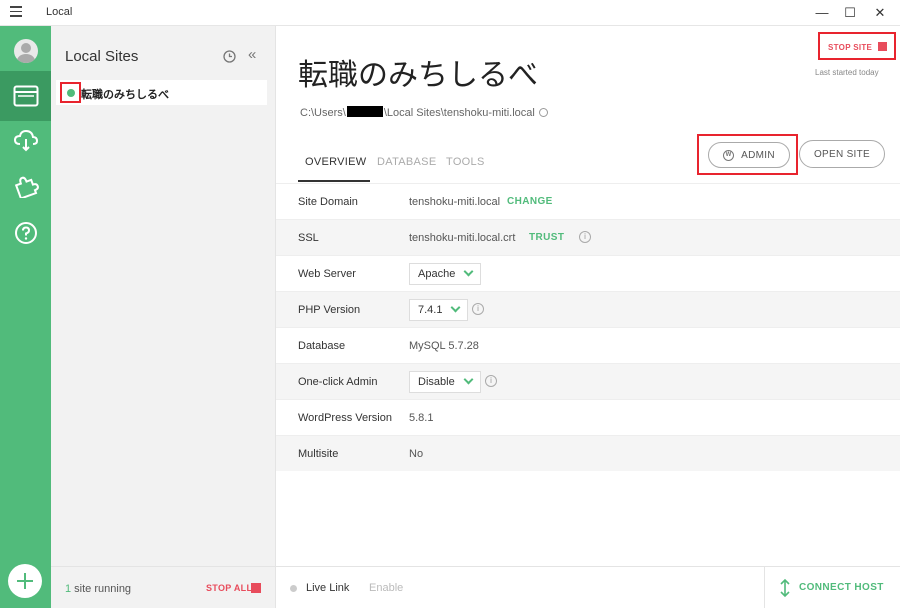  Describe the element at coordinates (445, 274) in the screenshot. I see `web-server-select: Apache` at that location.